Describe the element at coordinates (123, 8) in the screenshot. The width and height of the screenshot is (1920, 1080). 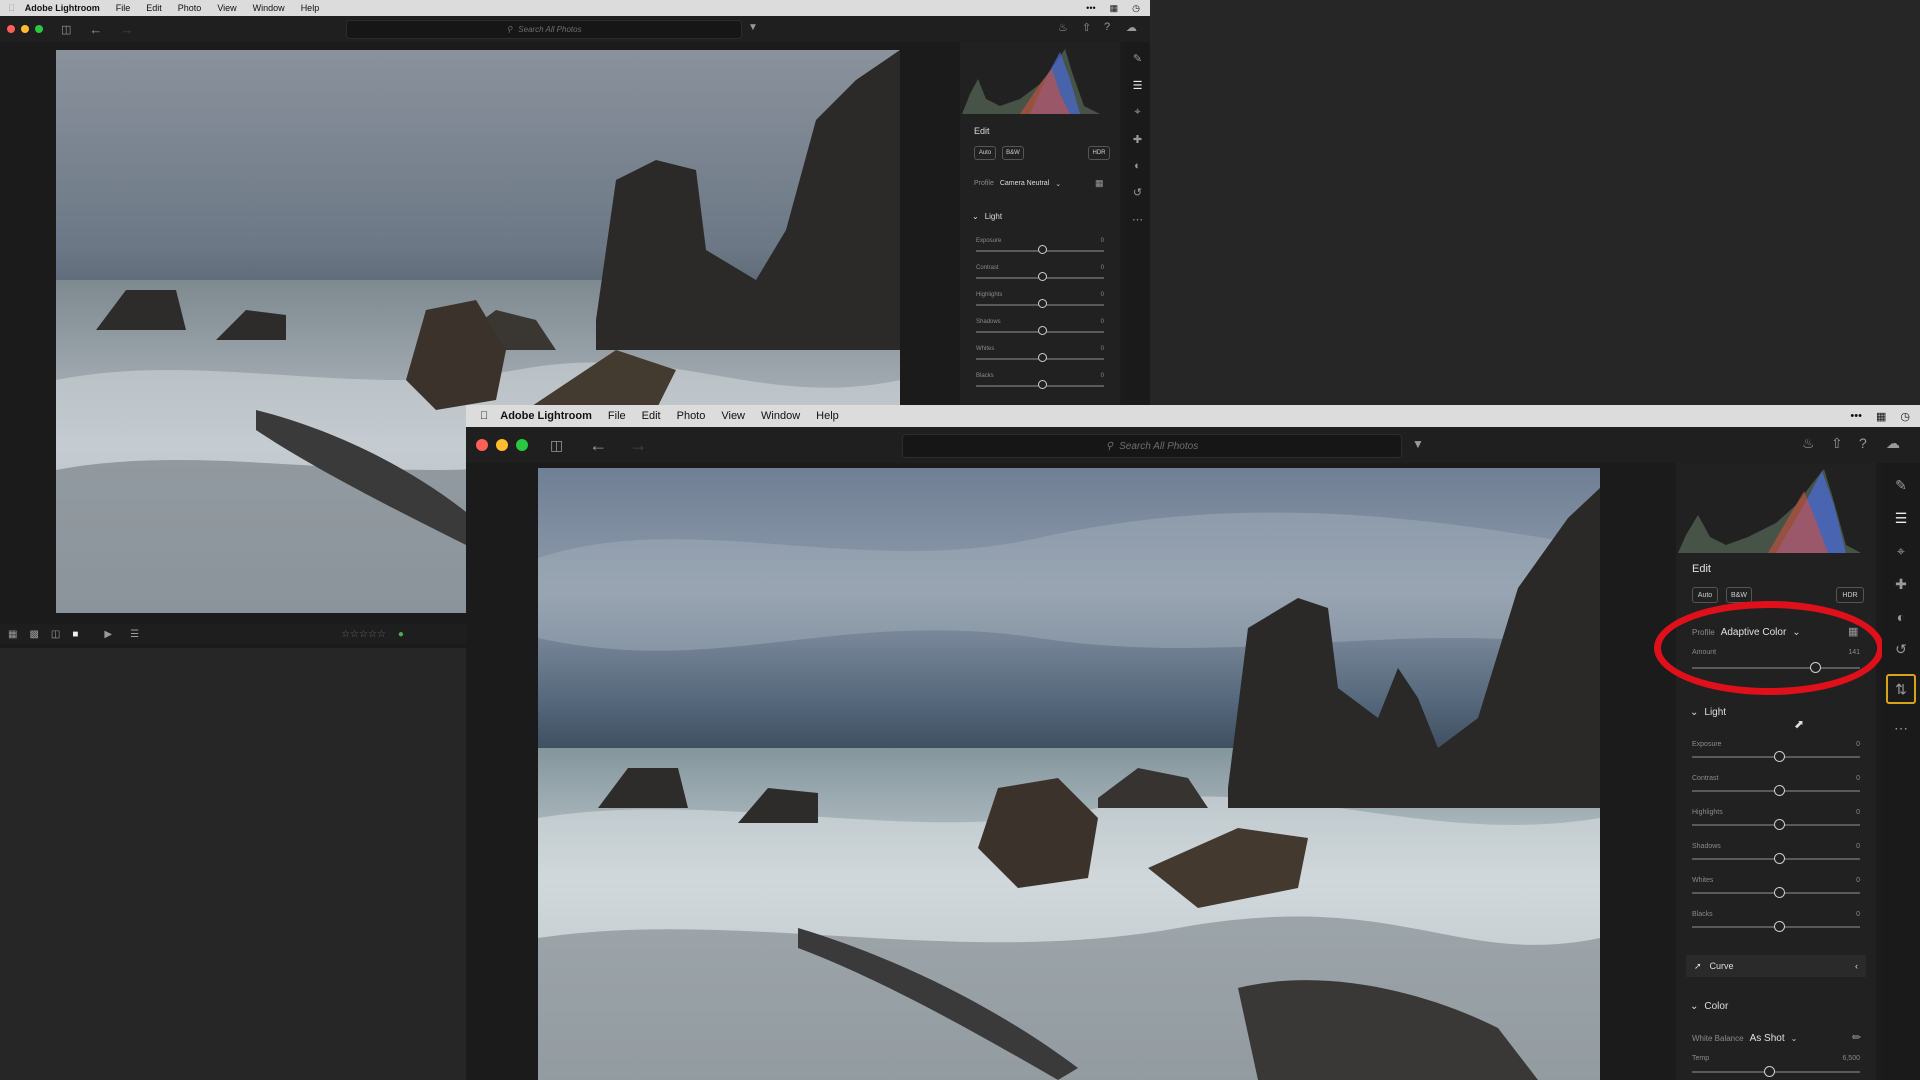
I see `back-menu-file: File` at that location.